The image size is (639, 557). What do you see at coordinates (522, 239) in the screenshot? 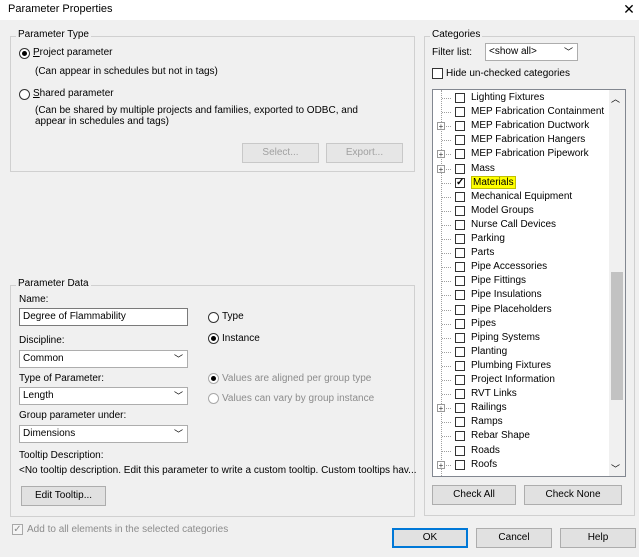
I see `category-item: Parking` at bounding box center [522, 239].